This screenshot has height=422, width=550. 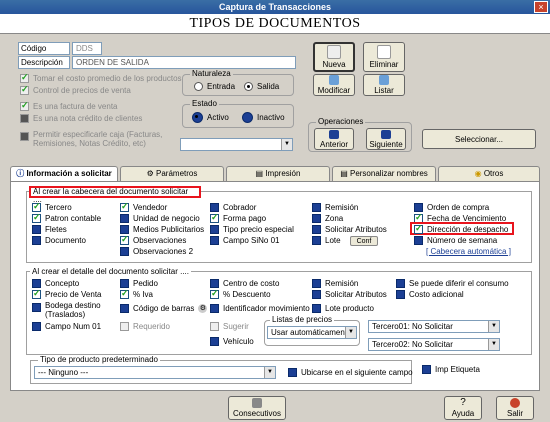 I want to click on det-centro-costo: Centro de costo, so click(x=244, y=283).